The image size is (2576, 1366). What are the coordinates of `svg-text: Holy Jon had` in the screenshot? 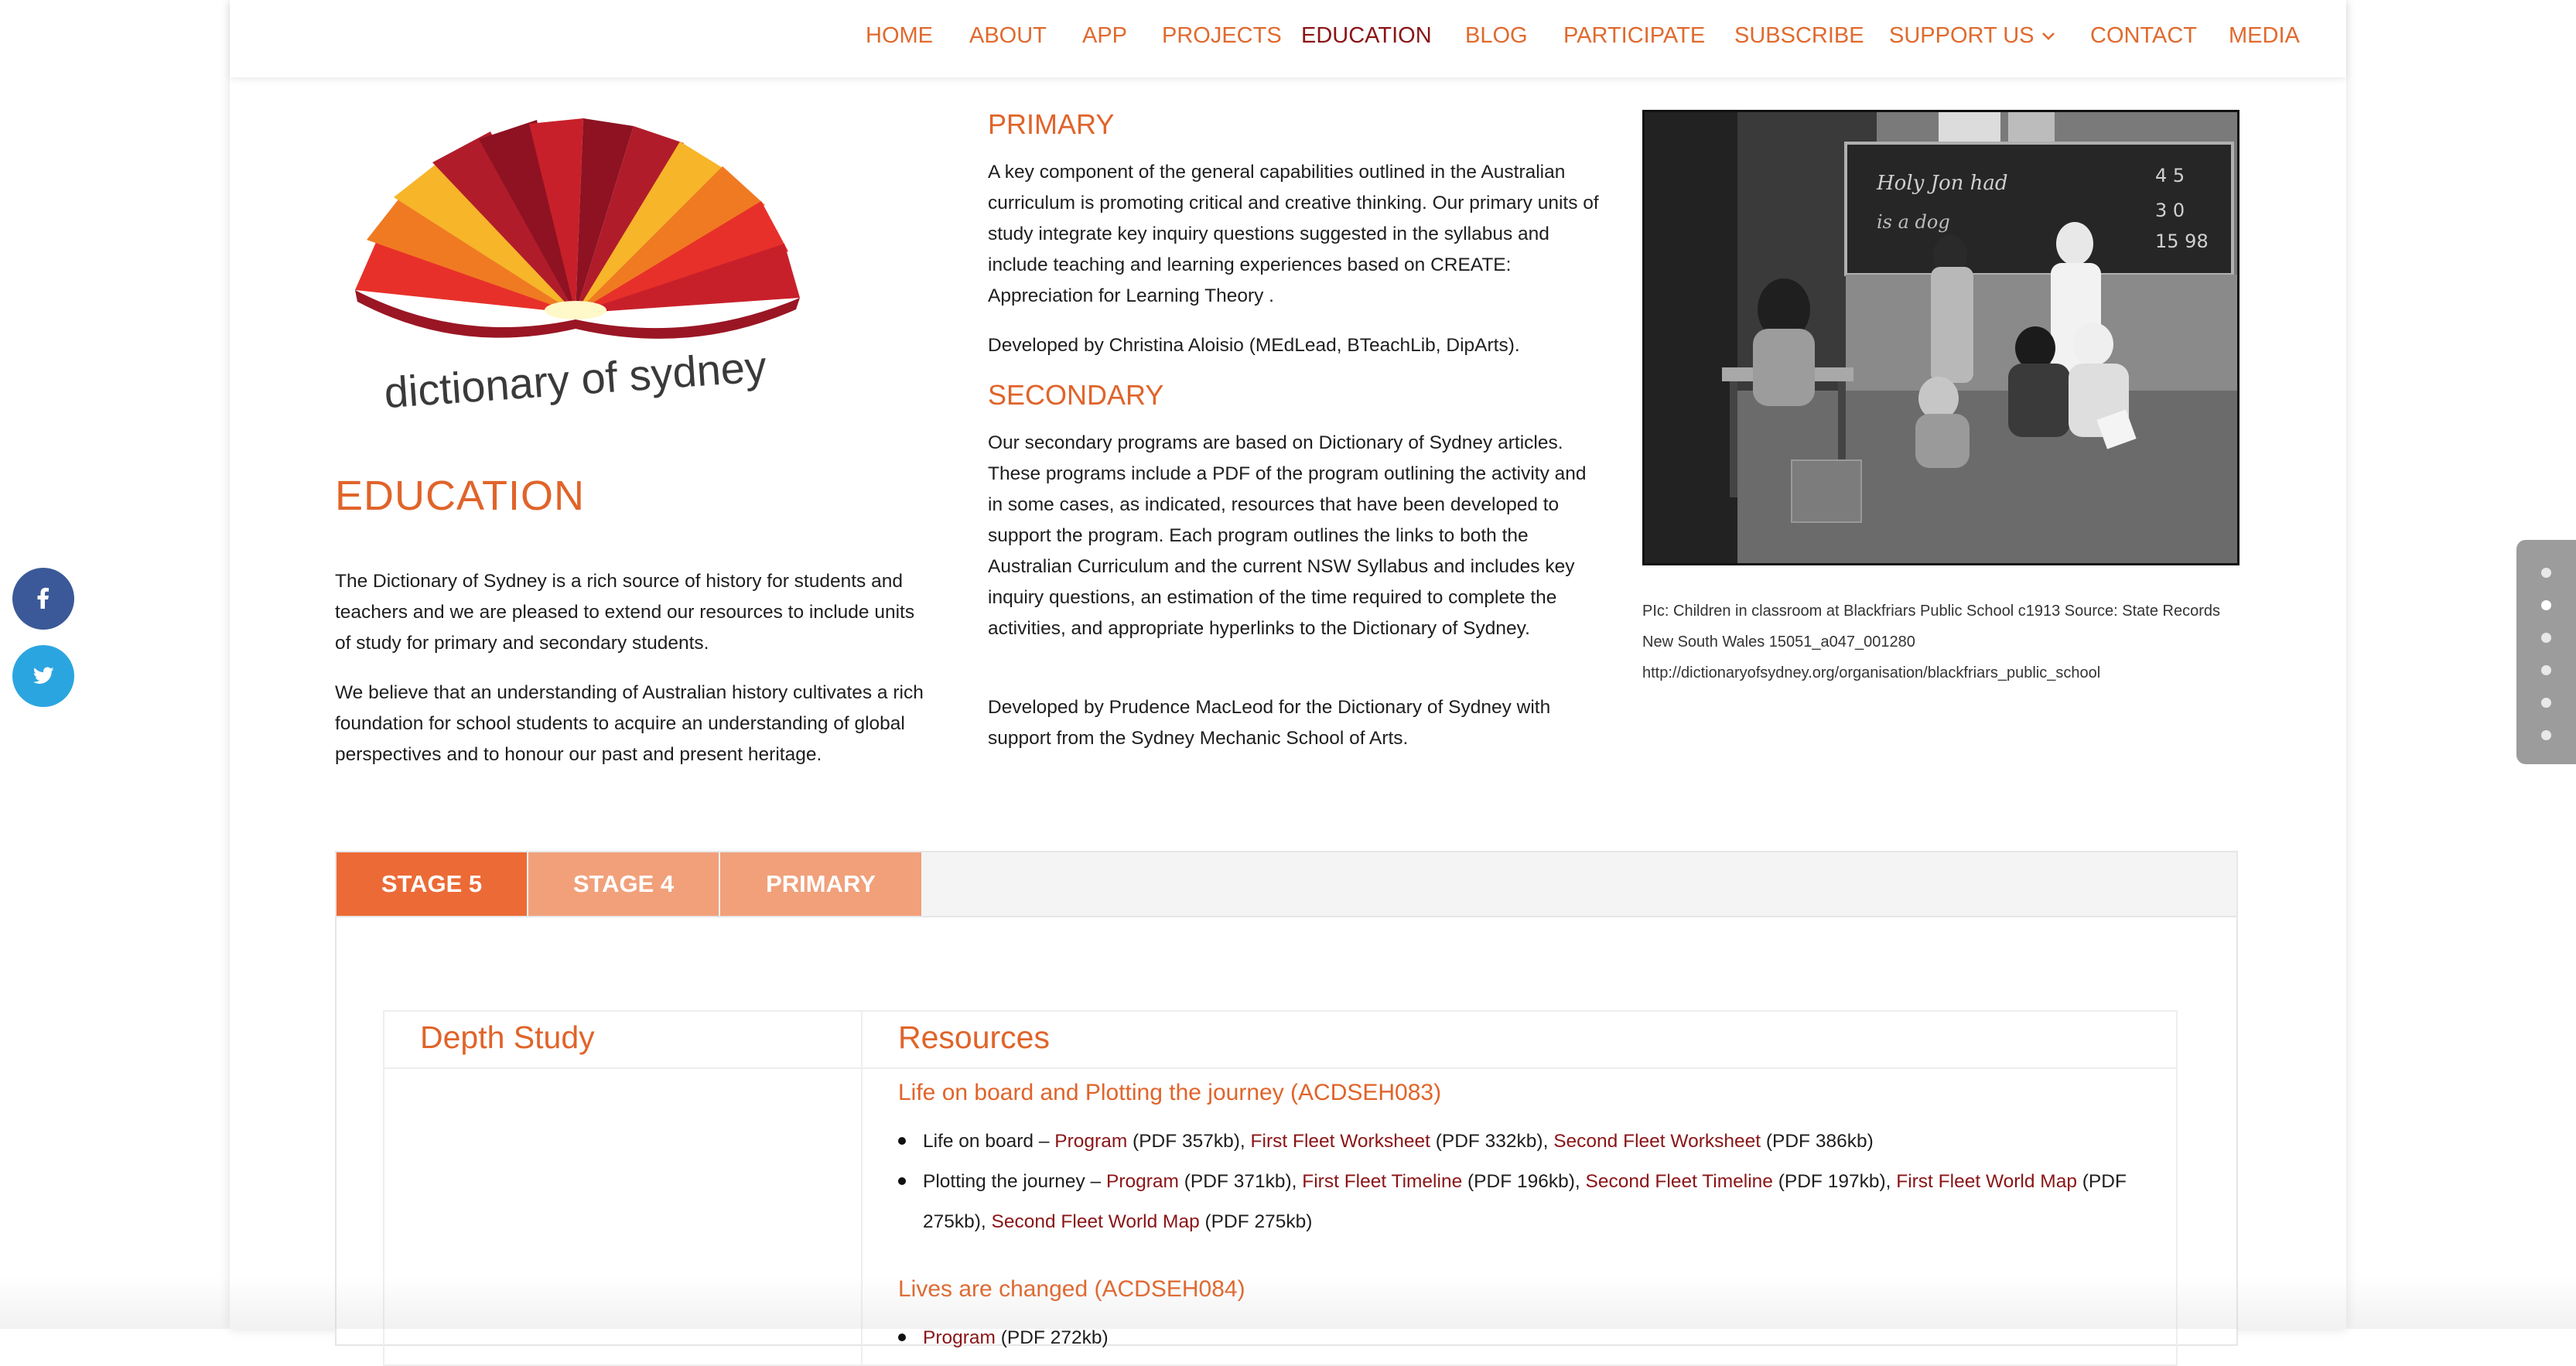 It's located at (1942, 183).